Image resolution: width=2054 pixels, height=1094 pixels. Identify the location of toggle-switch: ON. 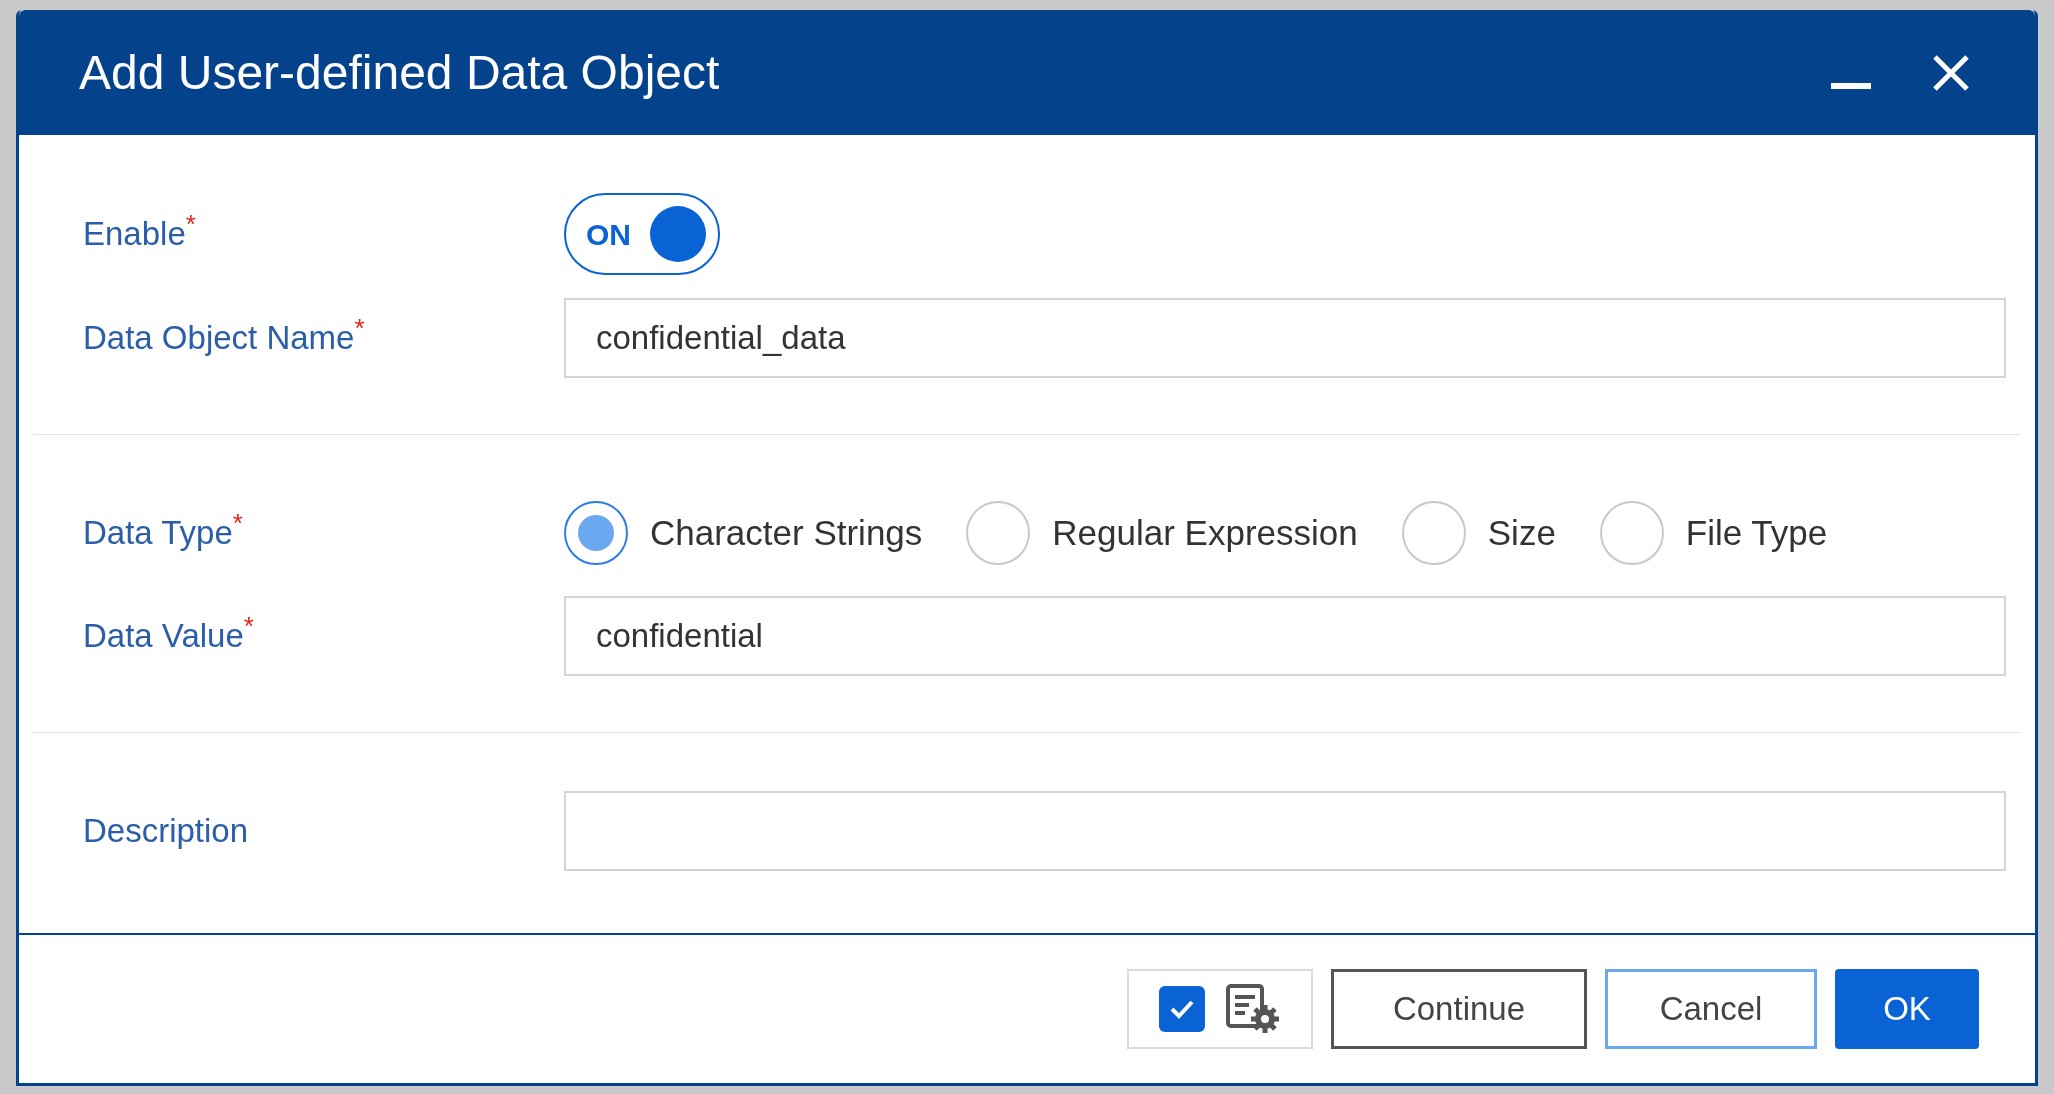
(642, 234).